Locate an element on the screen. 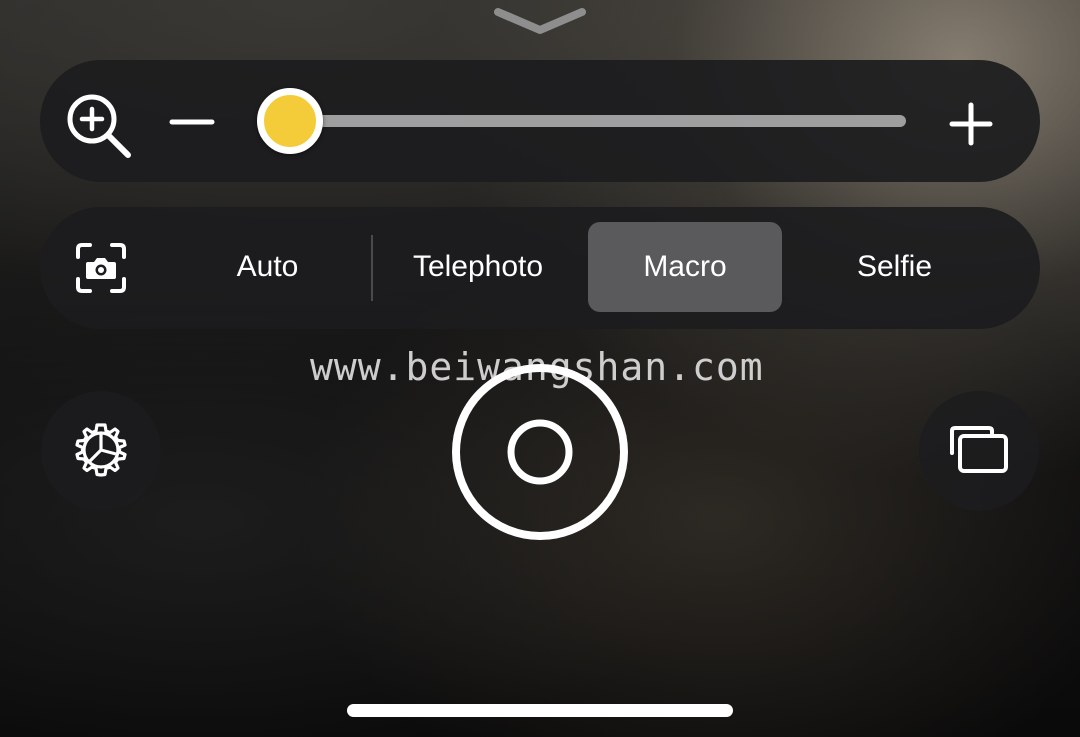 The width and height of the screenshot is (1080, 737). zoom-slider-thumb is located at coordinates (290, 121).